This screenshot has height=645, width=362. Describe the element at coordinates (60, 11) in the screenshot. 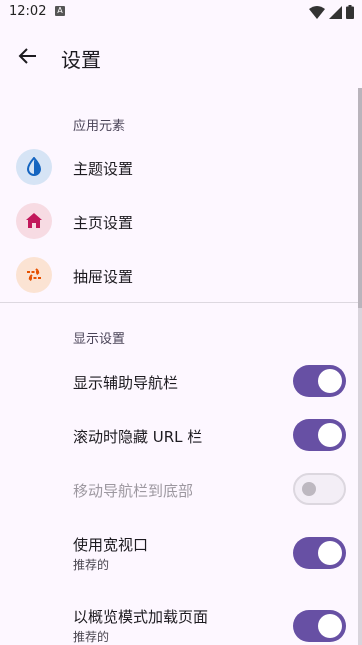

I see `notification-icon: A` at that location.